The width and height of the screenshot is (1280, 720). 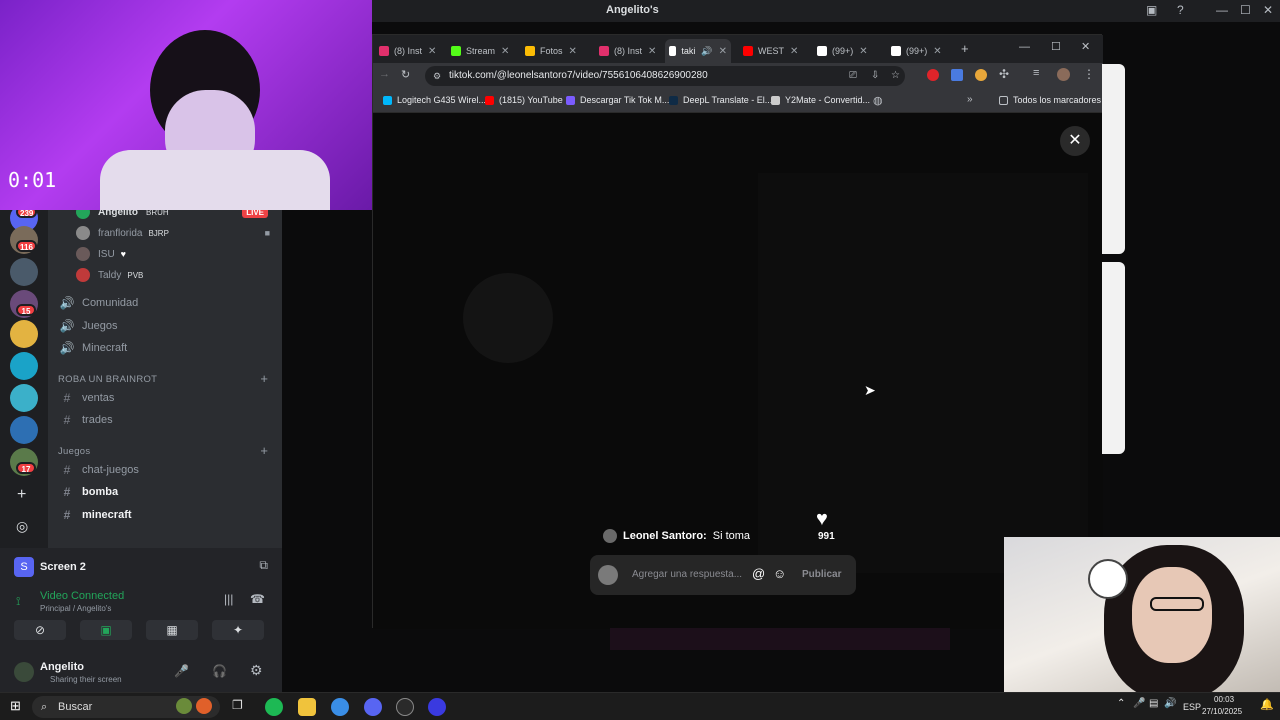 What do you see at coordinates (1121, 703) in the screenshot?
I see `tray-expand-icon: ⌃` at bounding box center [1121, 703].